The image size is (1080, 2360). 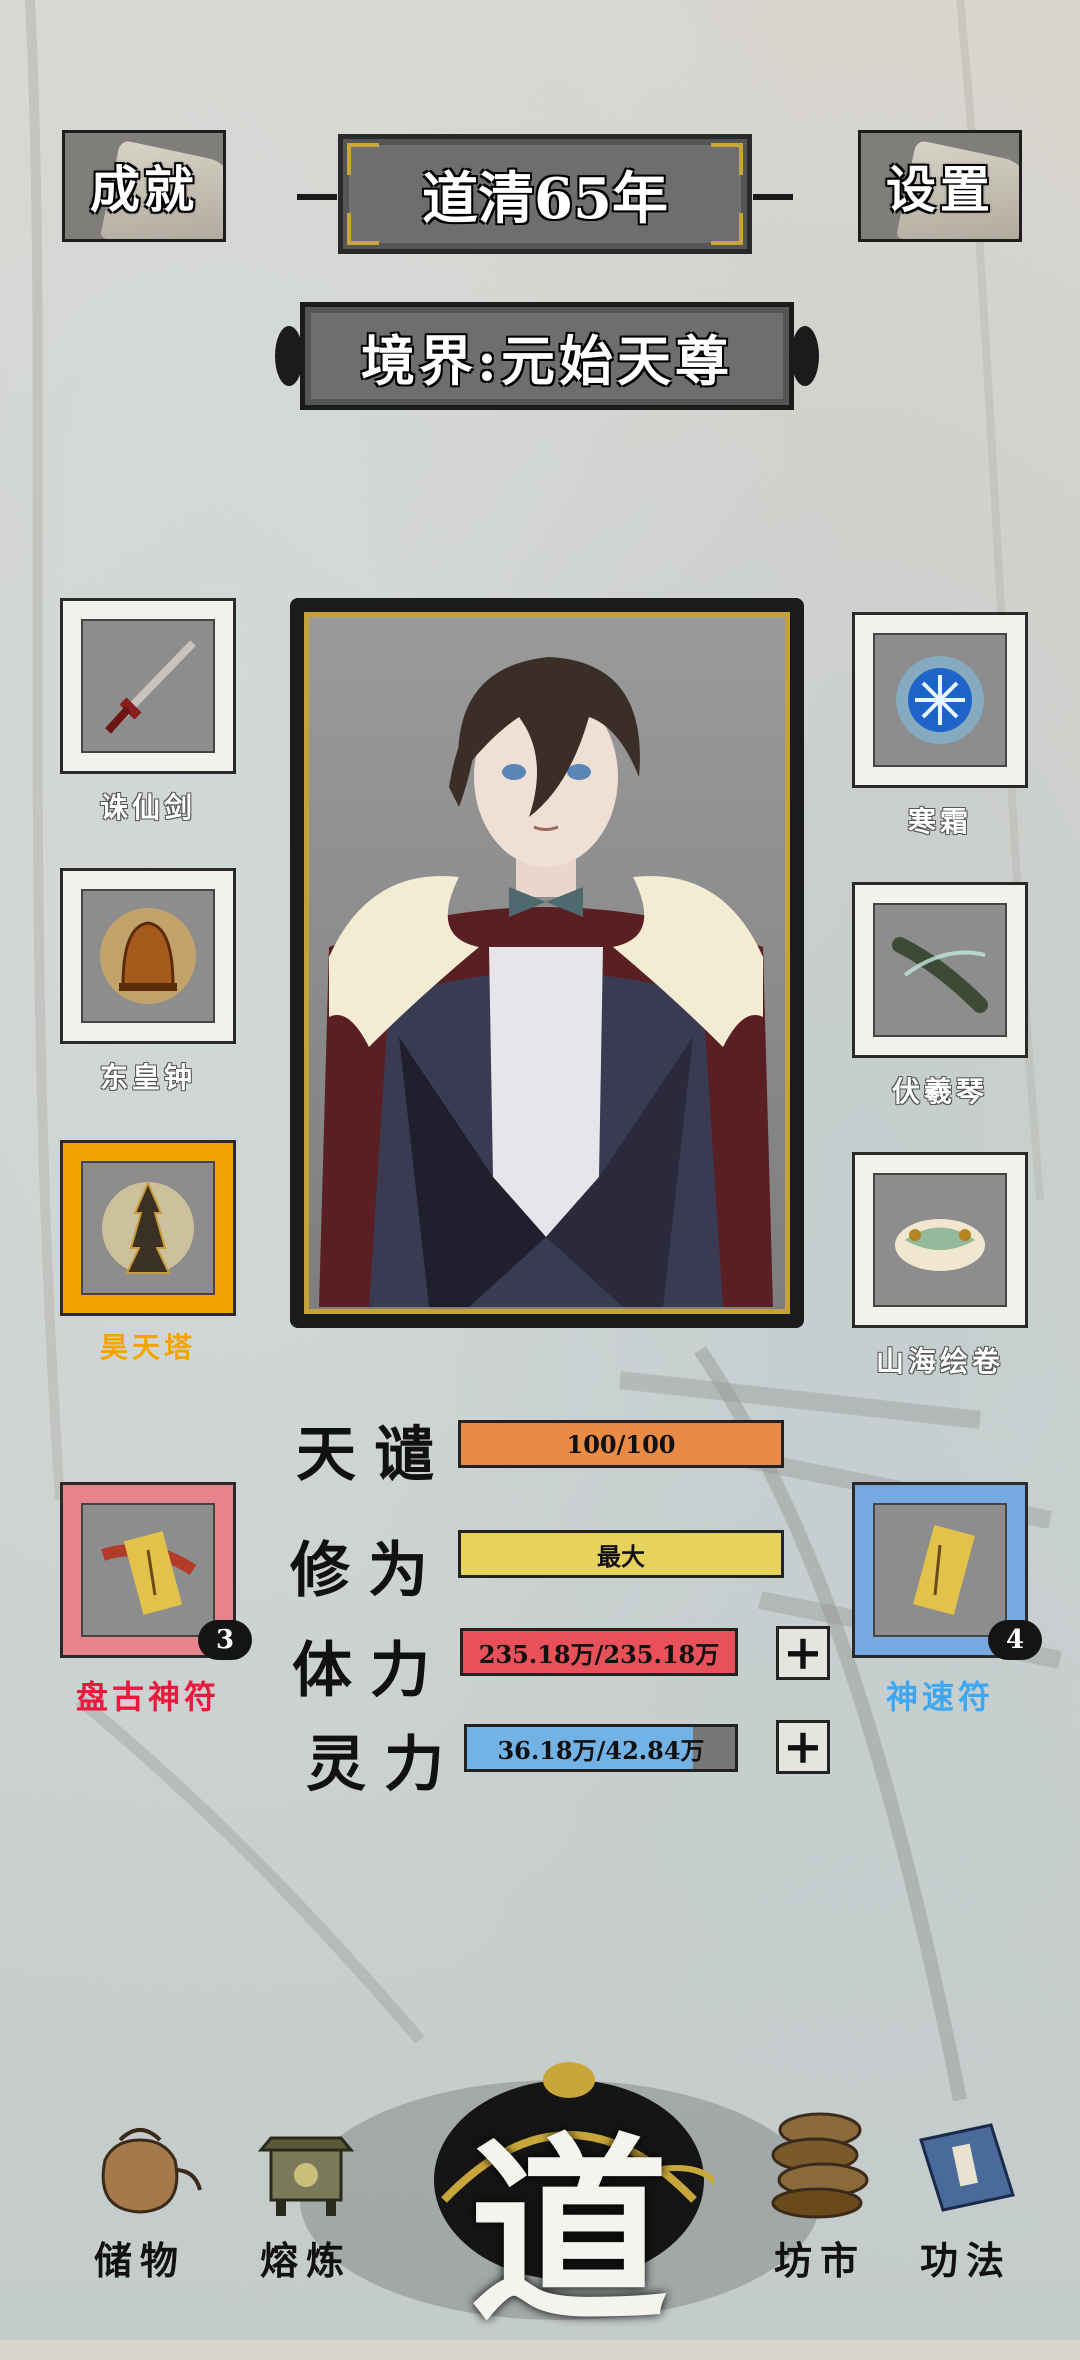 What do you see at coordinates (939, 1697) in the screenshot?
I see `talisman-label-right: 神速符` at bounding box center [939, 1697].